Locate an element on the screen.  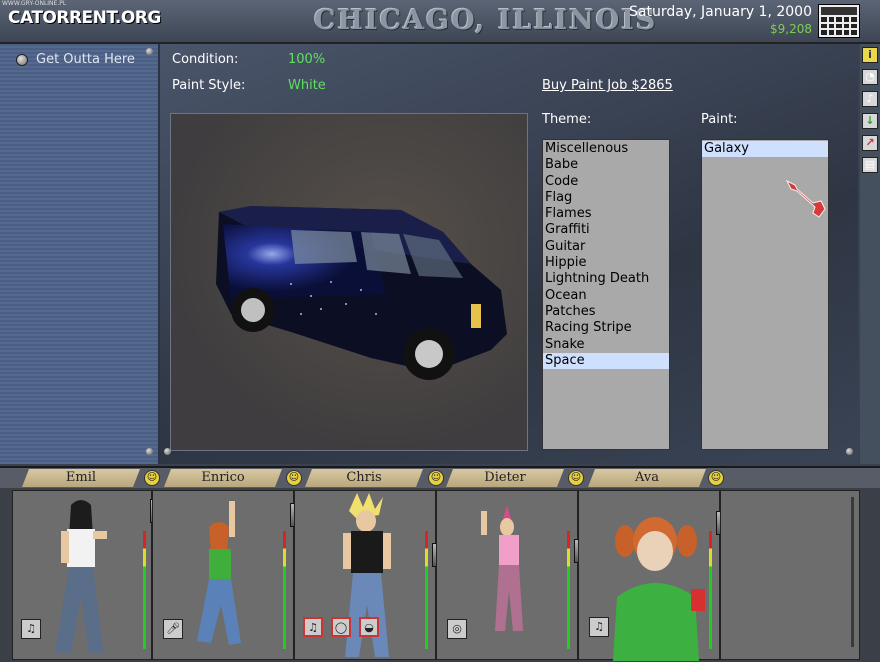
theme-list-item: Ocean is located at coordinates (606, 296).